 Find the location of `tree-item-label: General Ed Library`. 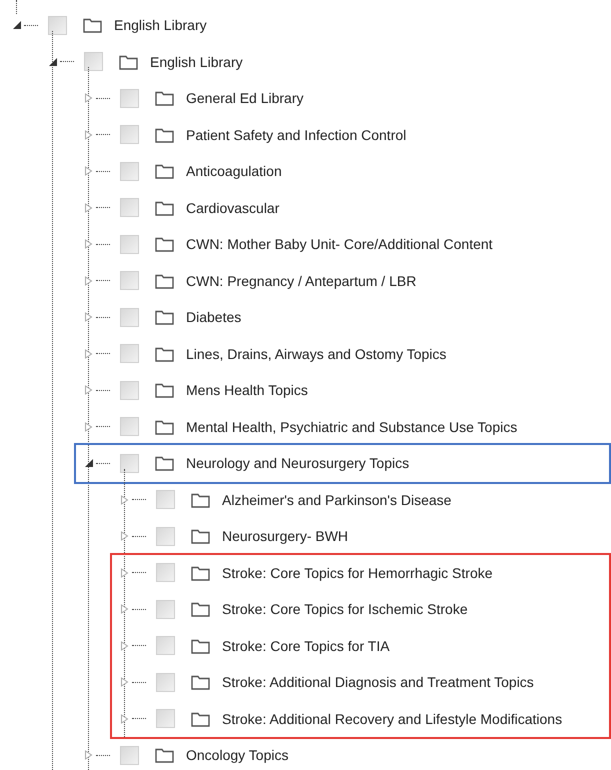

tree-item-label: General Ed Library is located at coordinates (245, 98).